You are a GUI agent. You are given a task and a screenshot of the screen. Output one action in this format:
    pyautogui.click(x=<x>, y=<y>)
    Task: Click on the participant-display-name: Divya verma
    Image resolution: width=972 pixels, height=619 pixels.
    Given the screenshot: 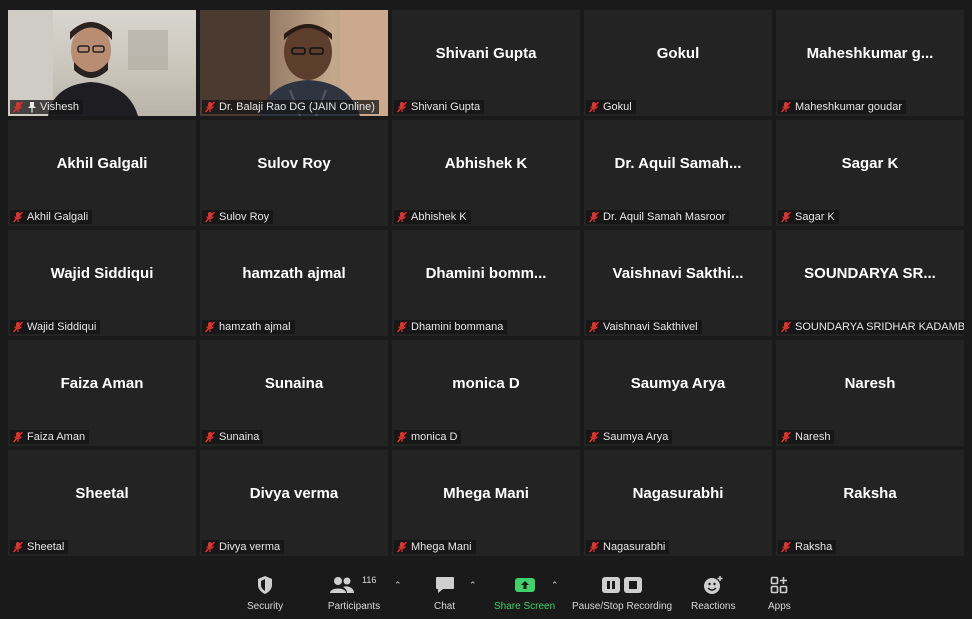 What is the action you would take?
    pyautogui.click(x=294, y=493)
    